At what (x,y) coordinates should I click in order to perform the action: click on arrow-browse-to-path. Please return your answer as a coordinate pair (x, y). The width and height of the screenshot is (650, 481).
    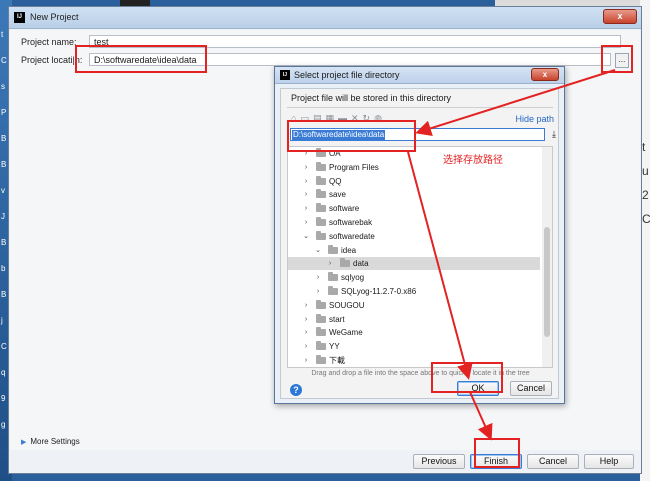
    Looking at the image, I should click on (515, 103).